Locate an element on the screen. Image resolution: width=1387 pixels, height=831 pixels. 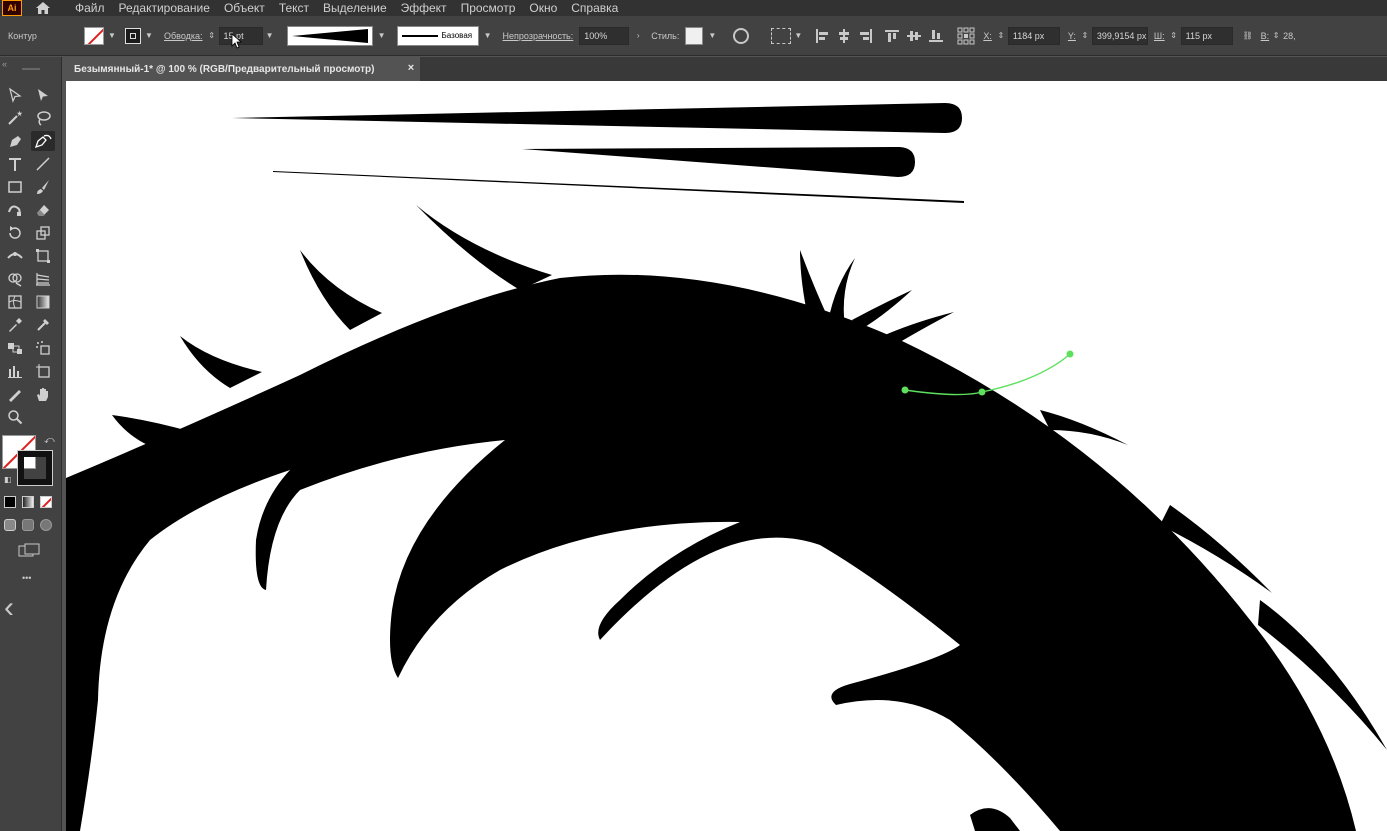
screen-mode-icon is located at coordinates (29, 550).